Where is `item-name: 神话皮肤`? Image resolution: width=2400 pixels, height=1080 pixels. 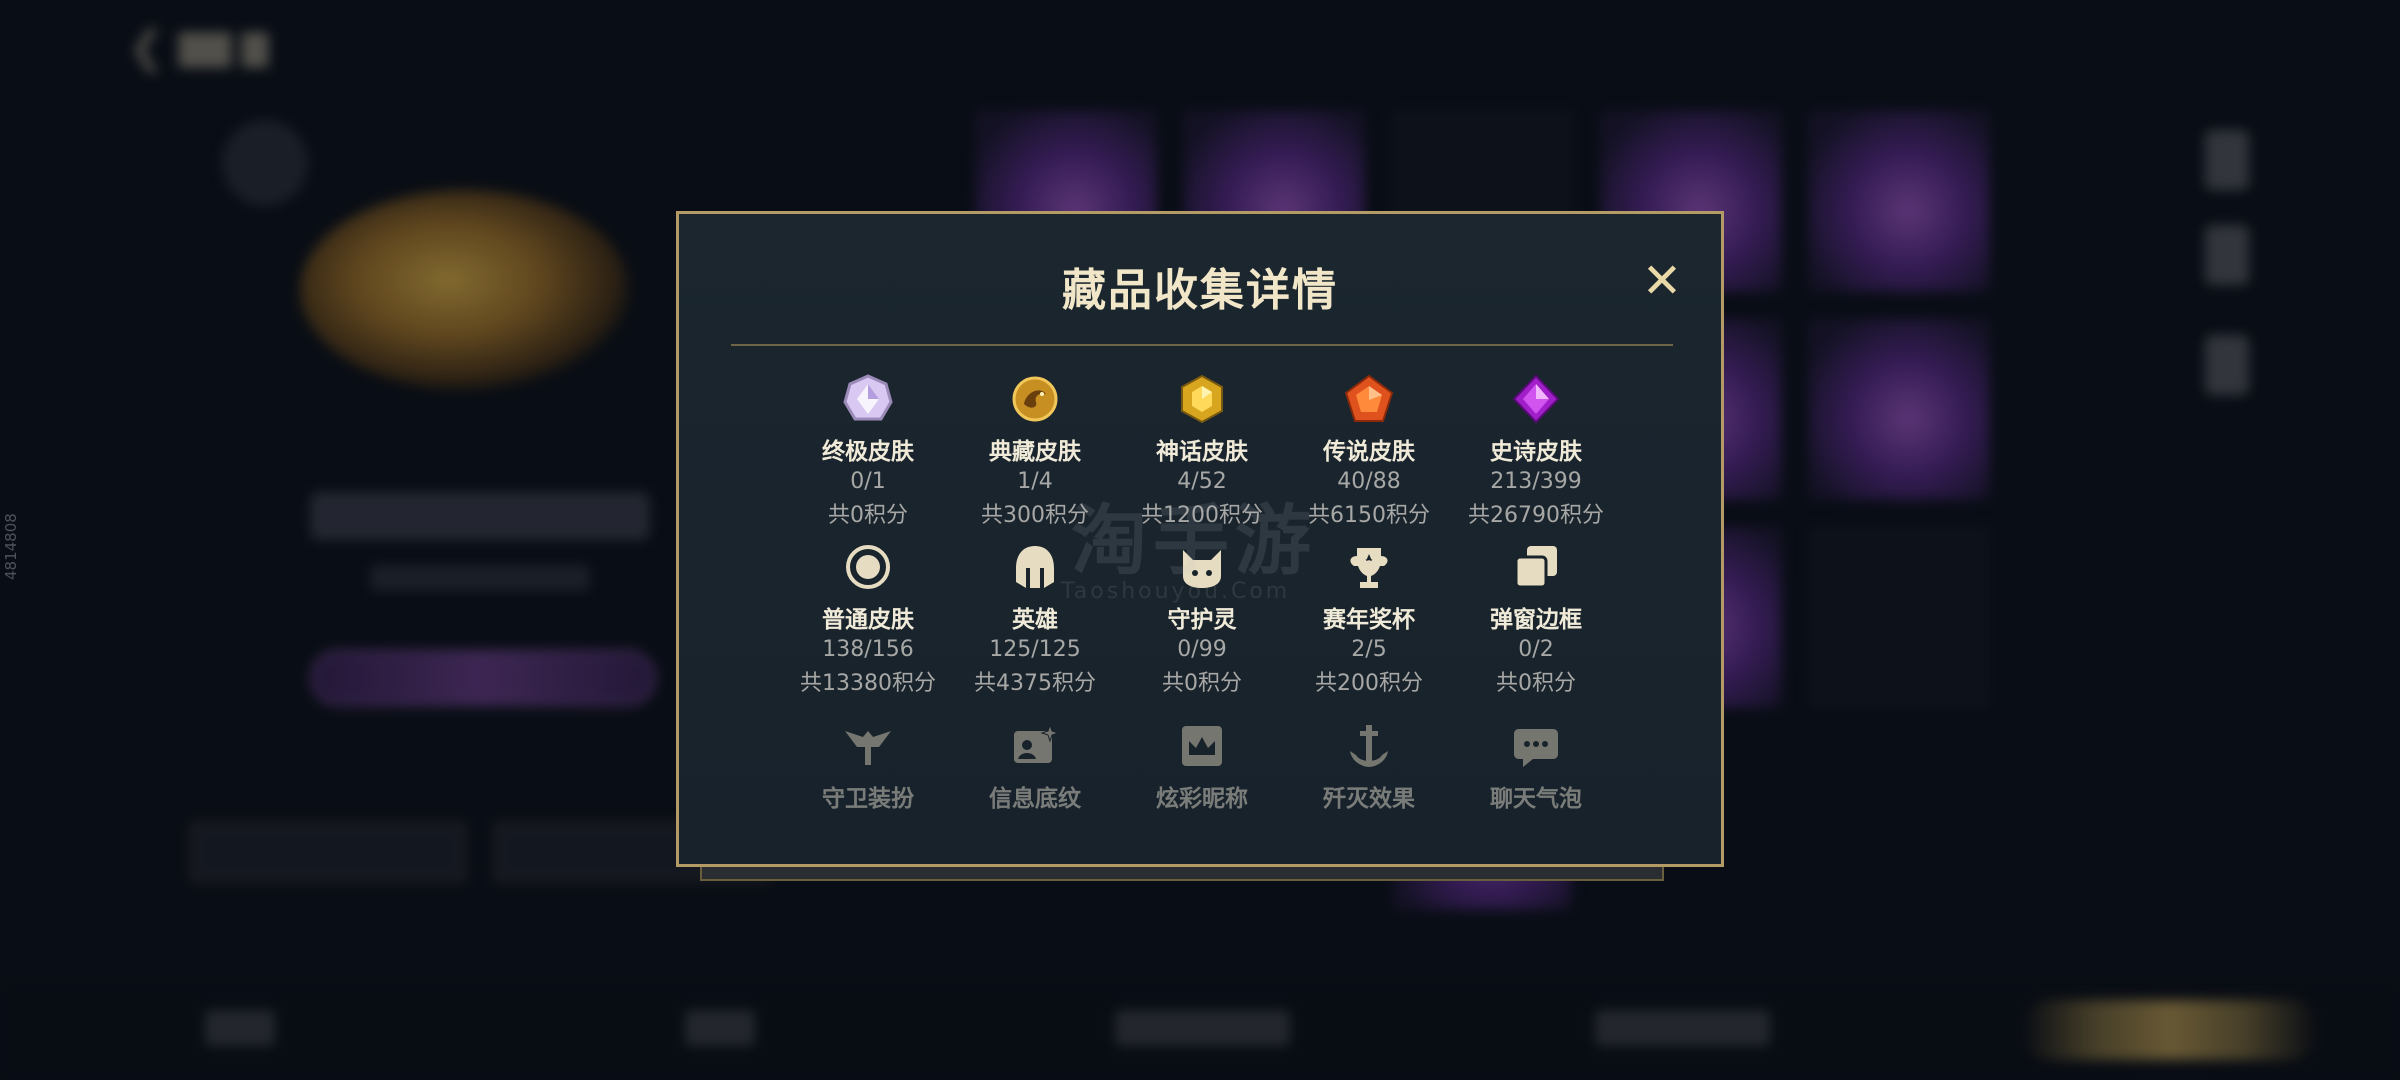 item-name: 神话皮肤 is located at coordinates (1202, 452).